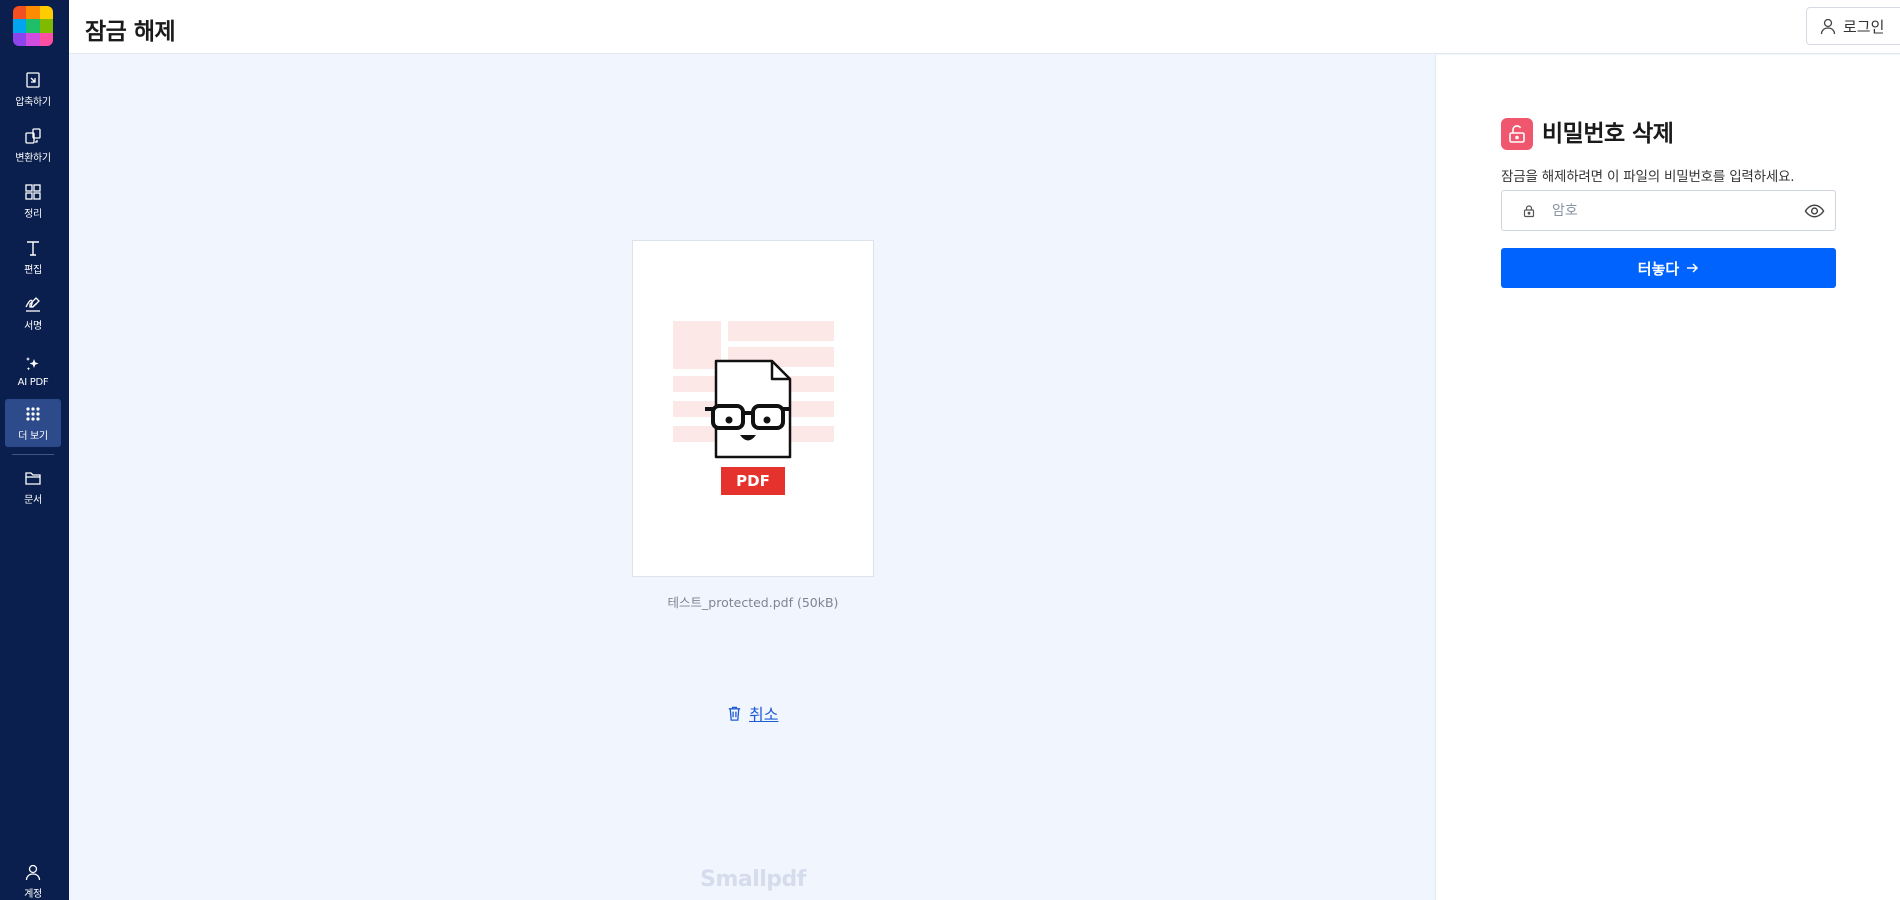 The image size is (1900, 900). I want to click on file-preview-card: PDF, so click(753, 408).